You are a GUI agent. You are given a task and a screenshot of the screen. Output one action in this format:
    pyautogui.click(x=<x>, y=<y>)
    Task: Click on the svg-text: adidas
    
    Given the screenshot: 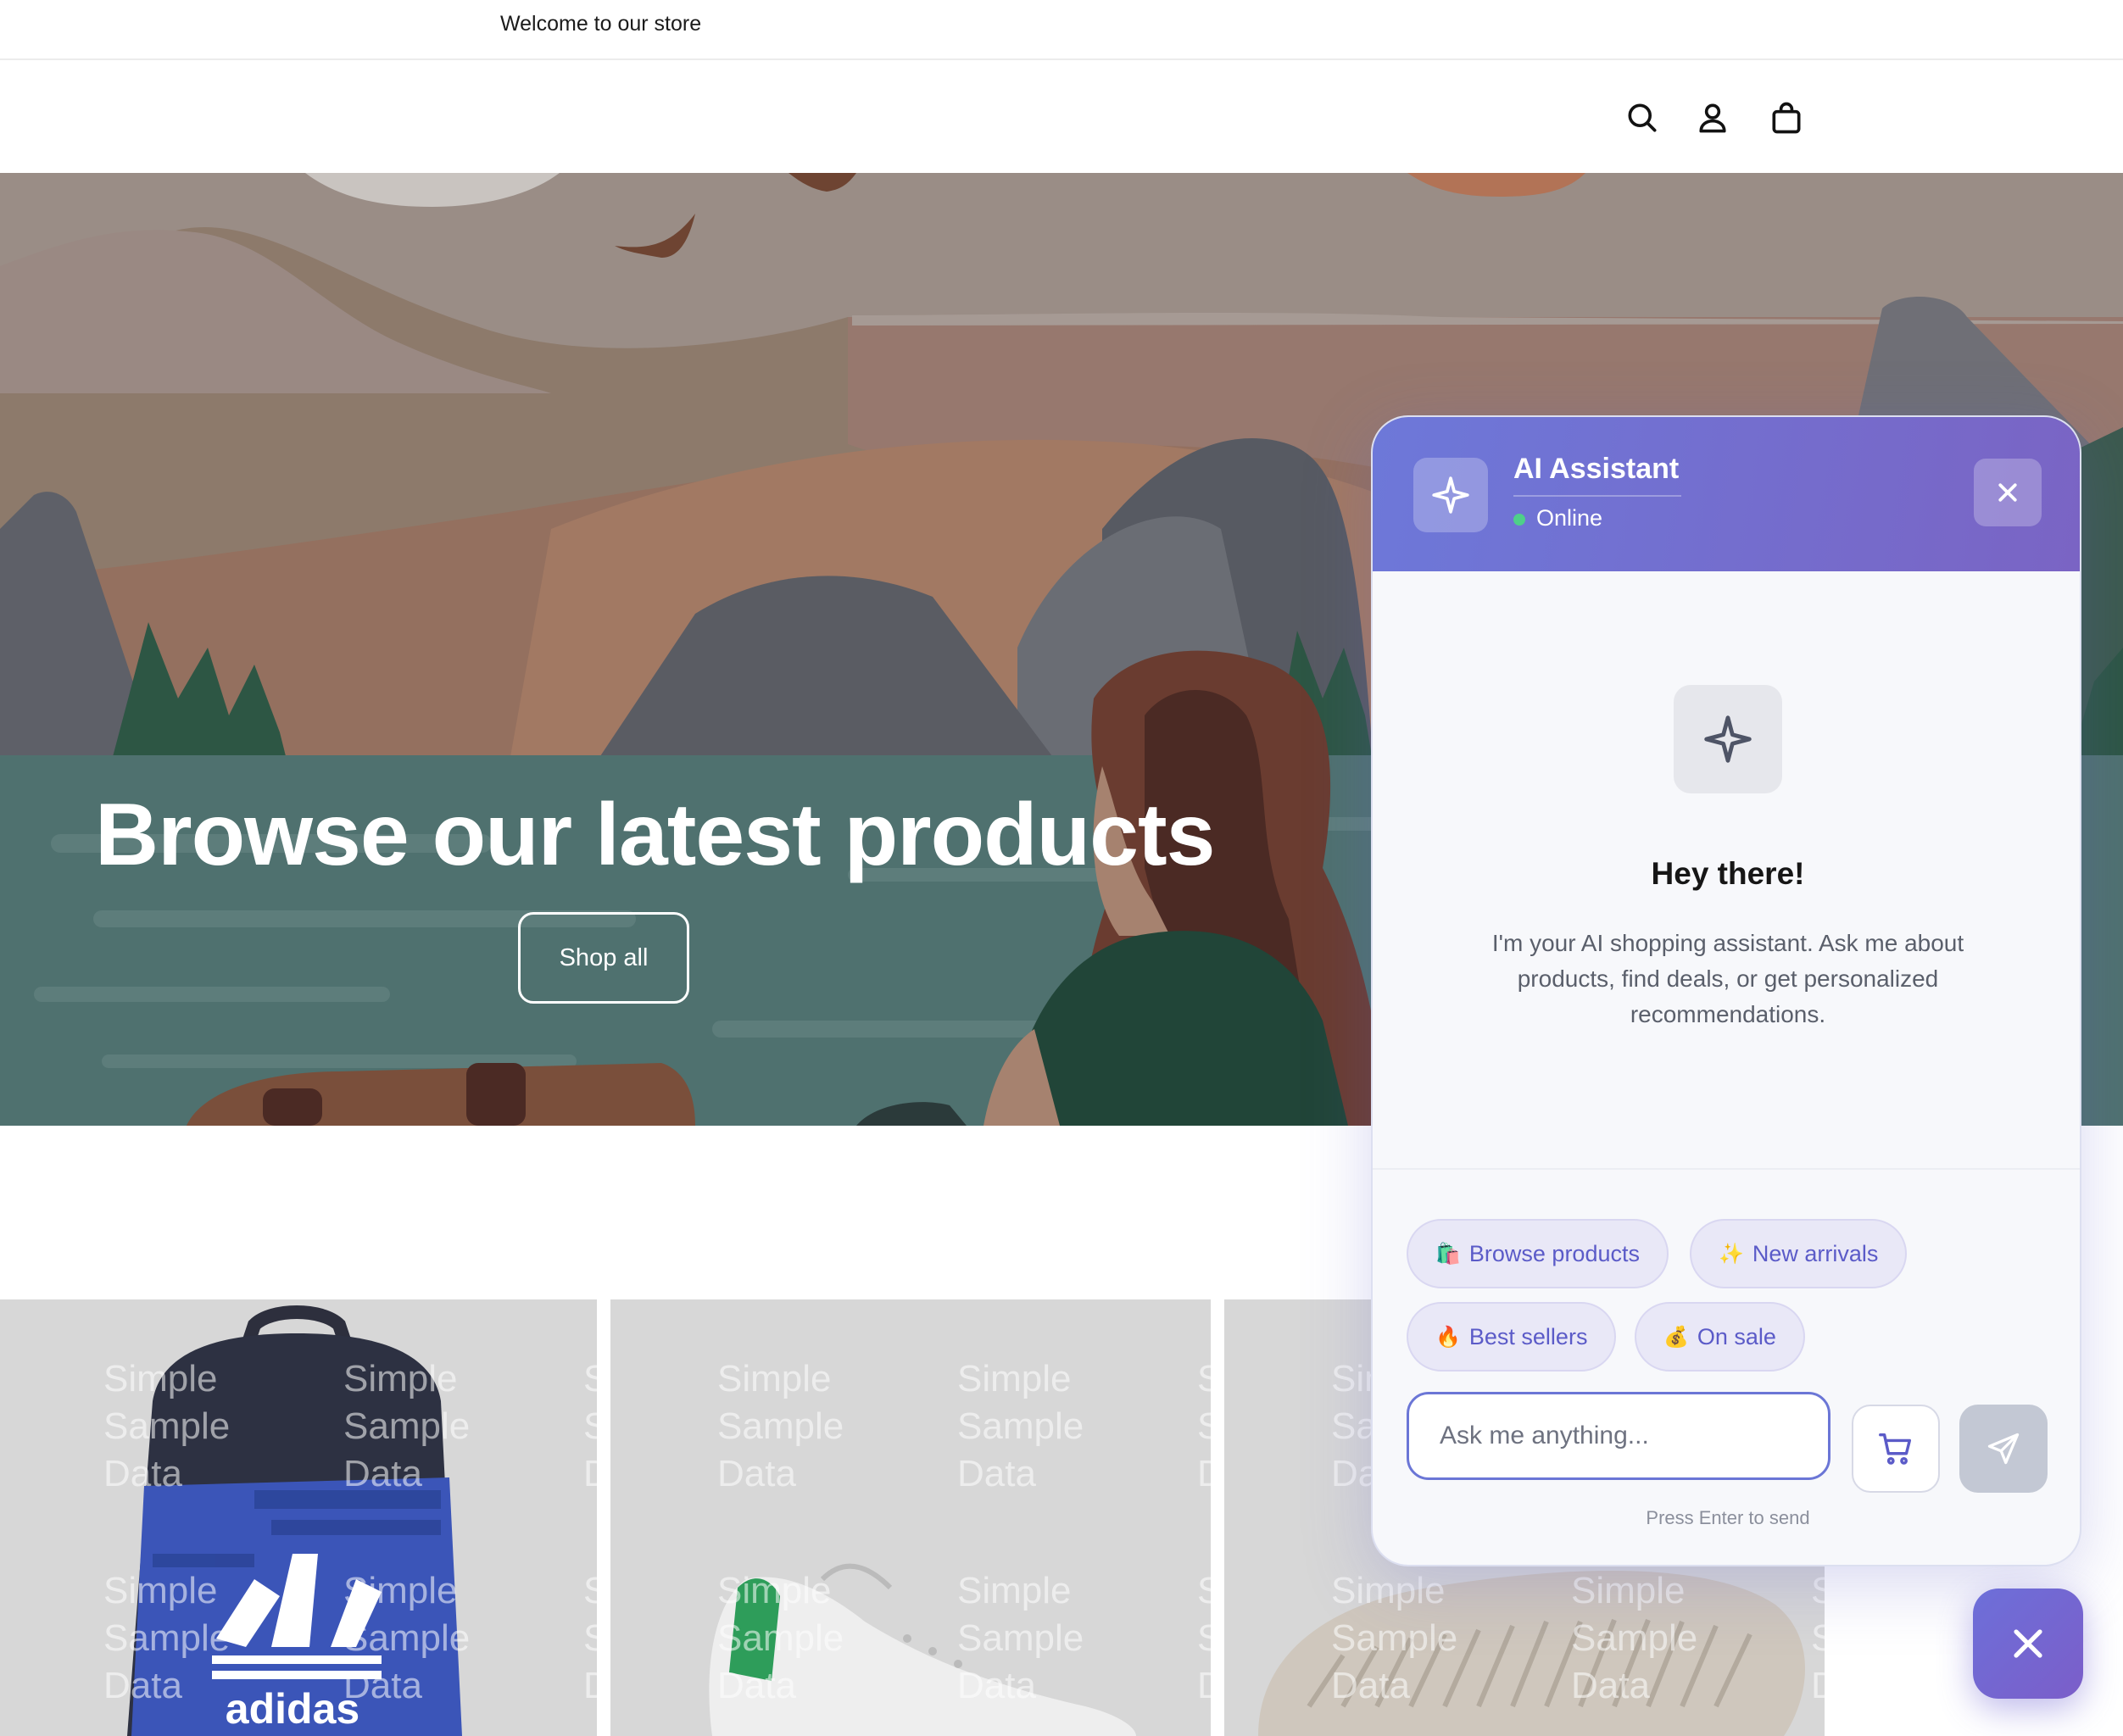 What is the action you would take?
    pyautogui.click(x=292, y=1709)
    